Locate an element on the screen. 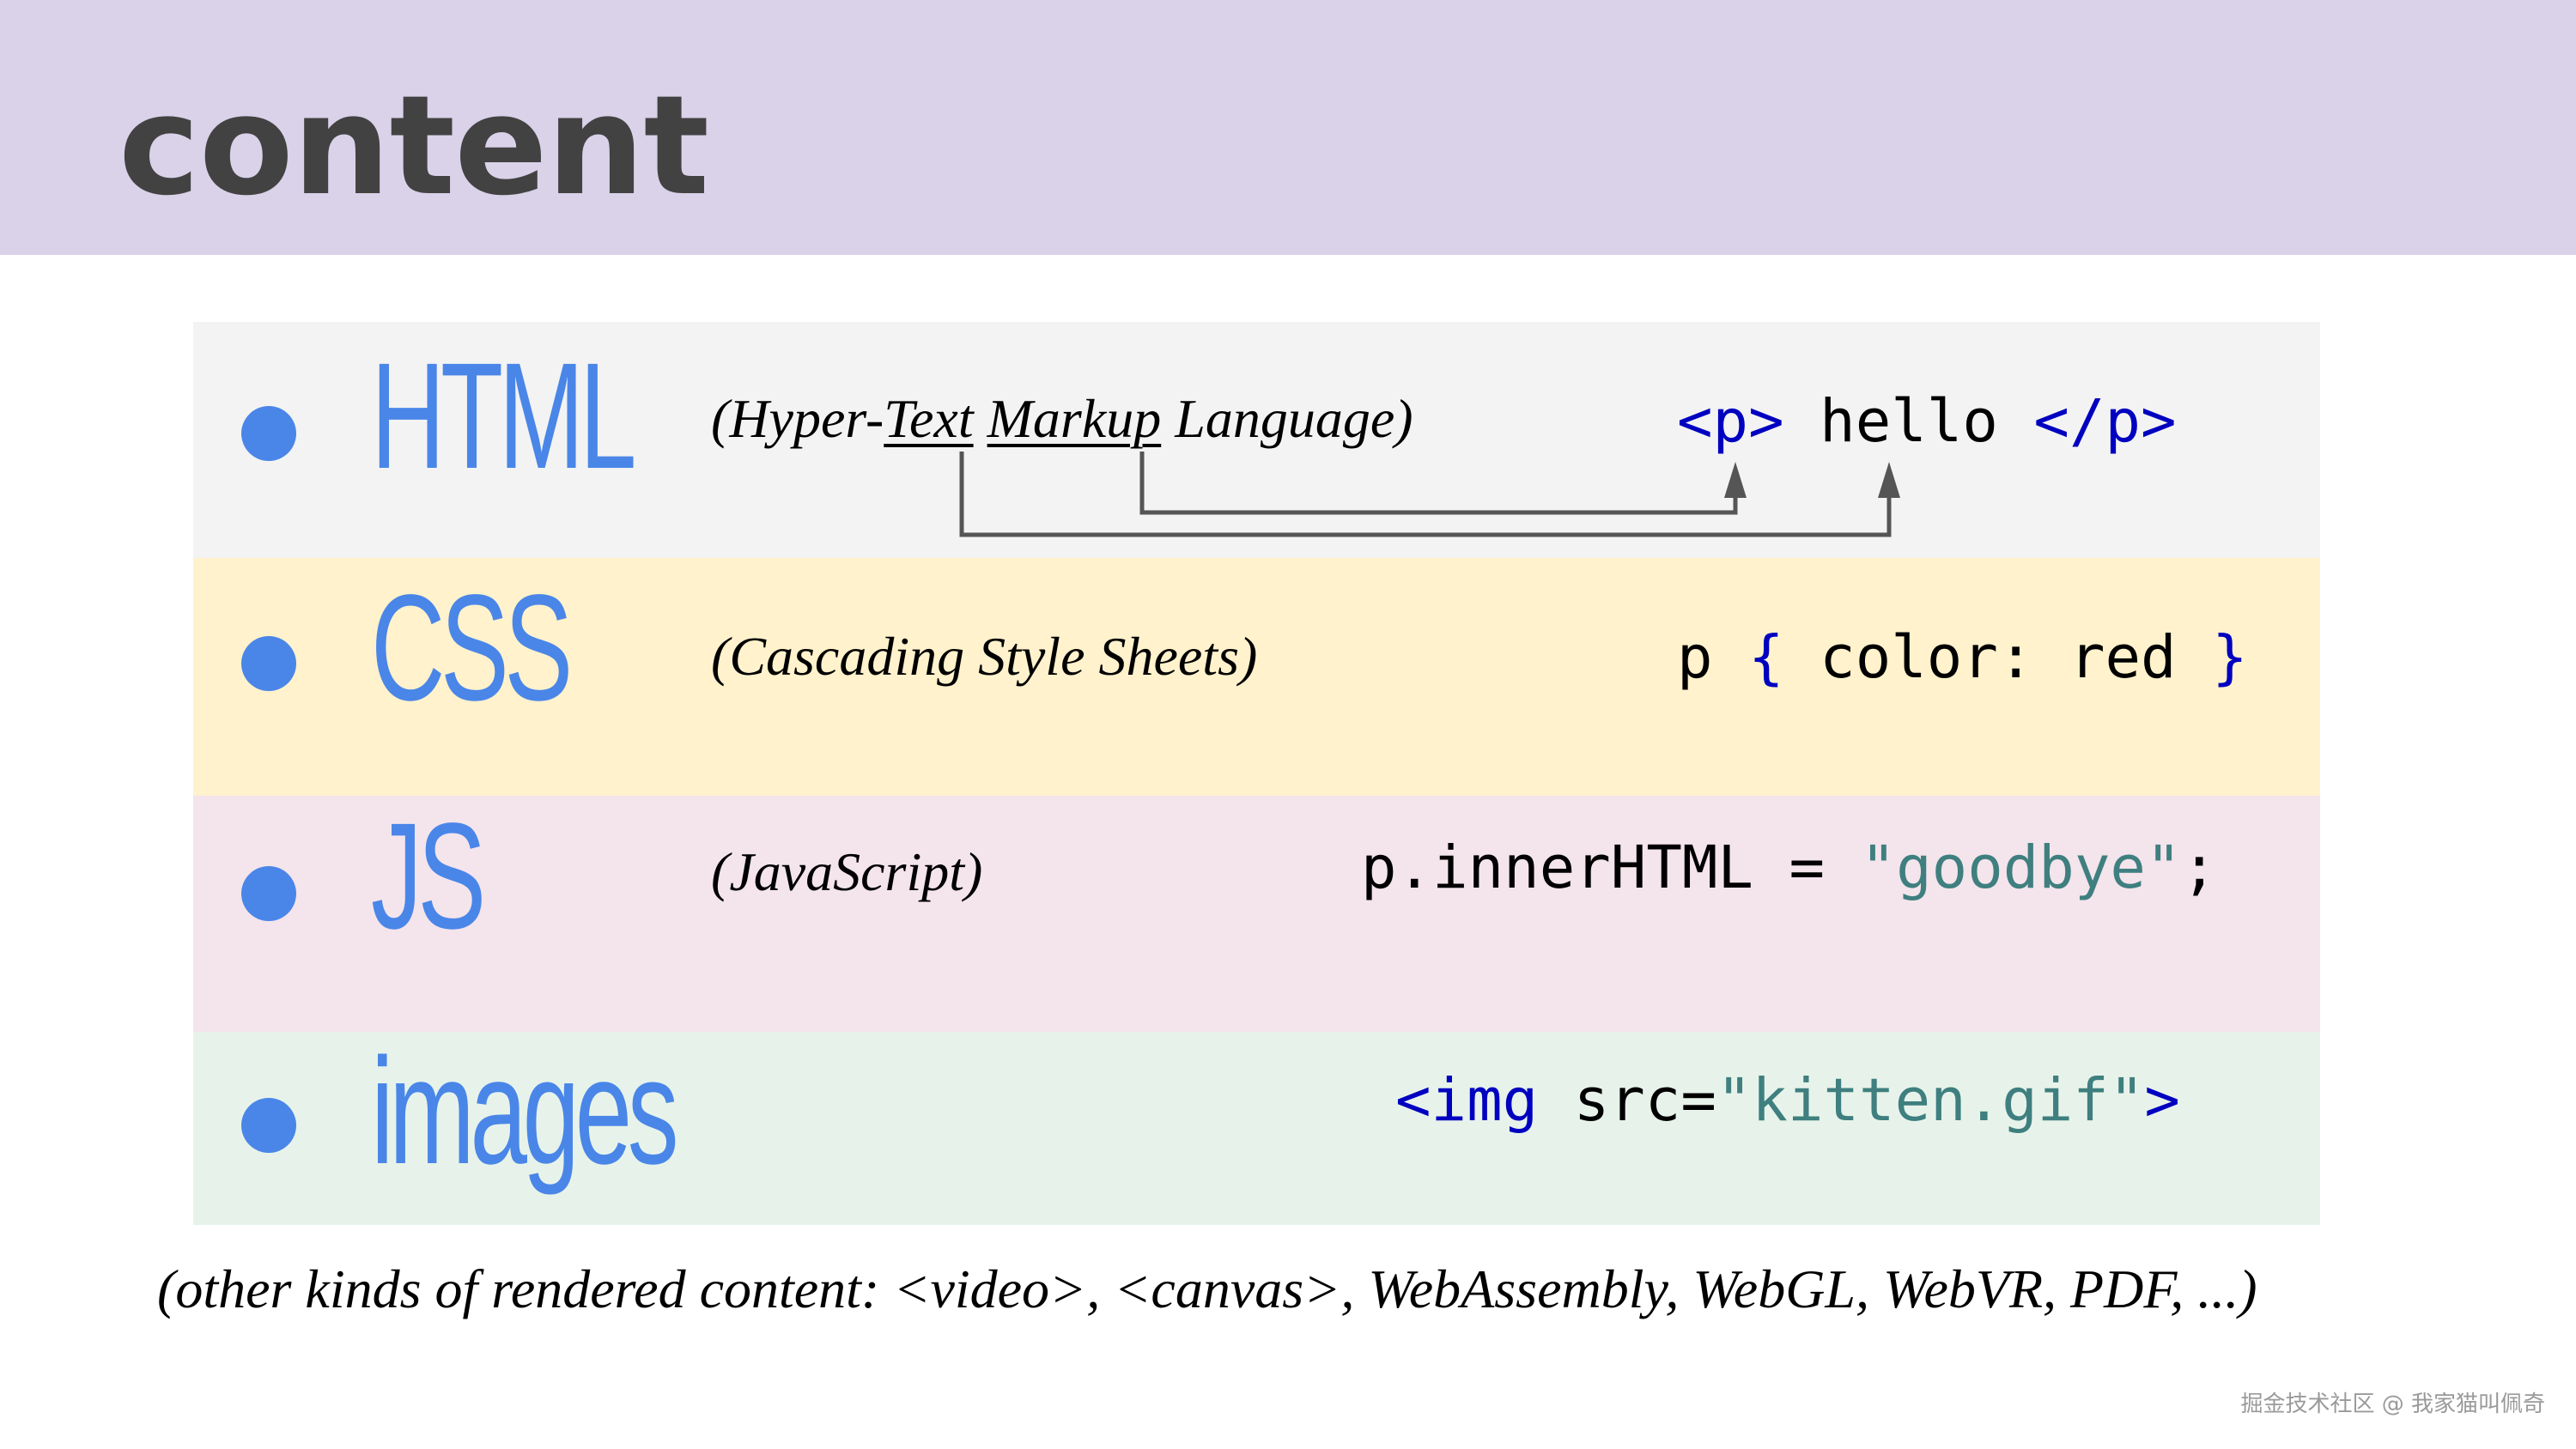 Image resolution: width=2576 pixels, height=1449 pixels. code-text: hello is located at coordinates (1909, 421).